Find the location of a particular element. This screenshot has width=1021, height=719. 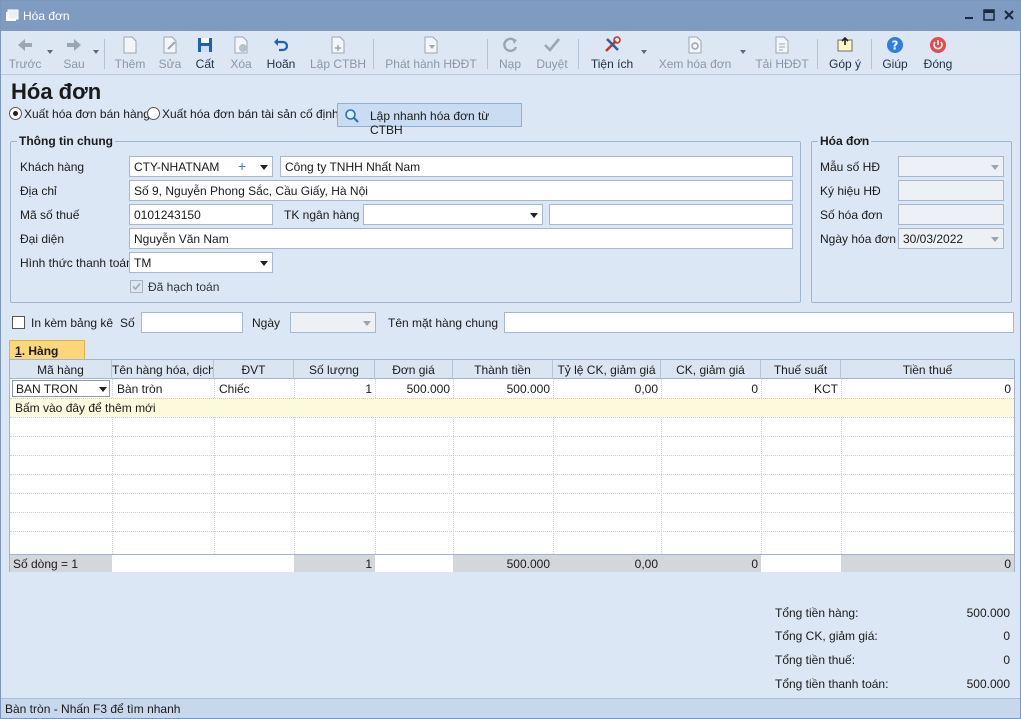

help-icon: ? is located at coordinates (895, 45).